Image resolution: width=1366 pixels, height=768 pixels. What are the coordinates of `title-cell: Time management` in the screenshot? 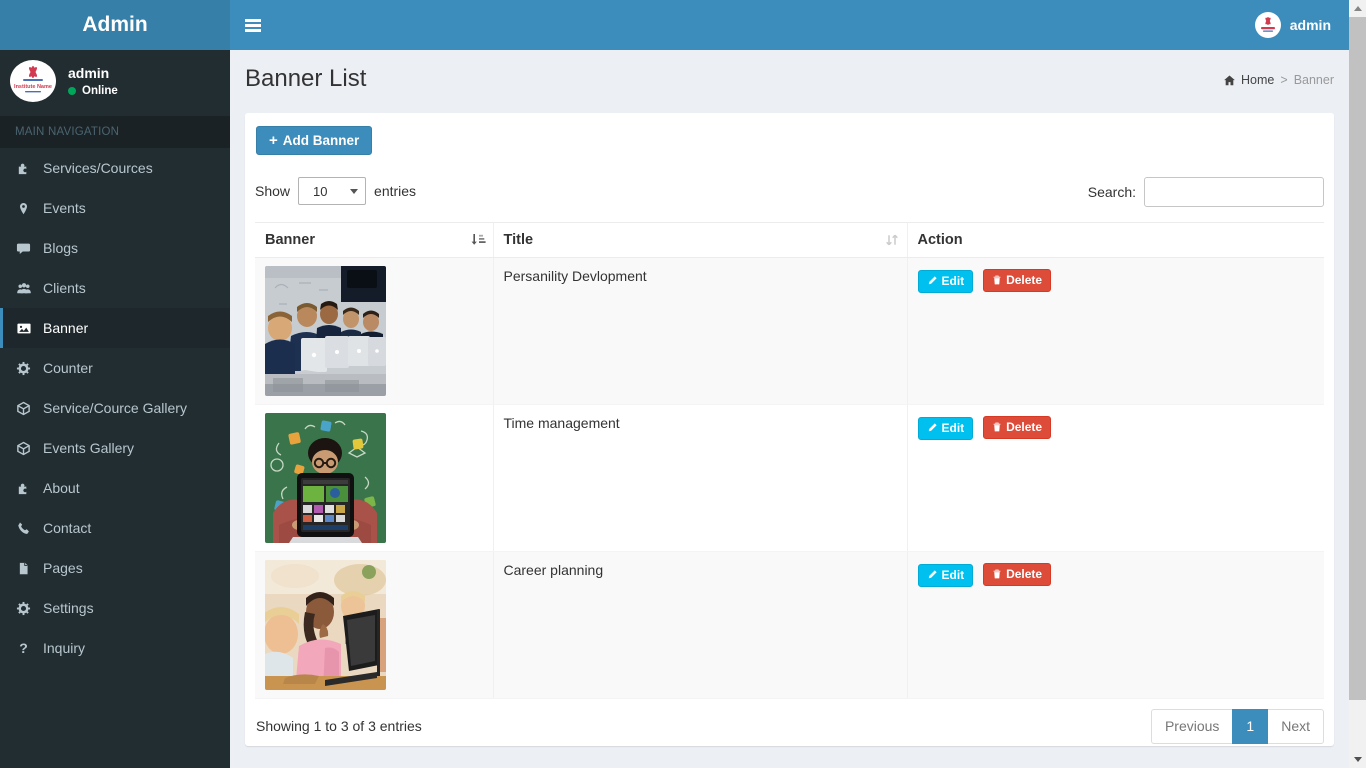 It's located at (699, 478).